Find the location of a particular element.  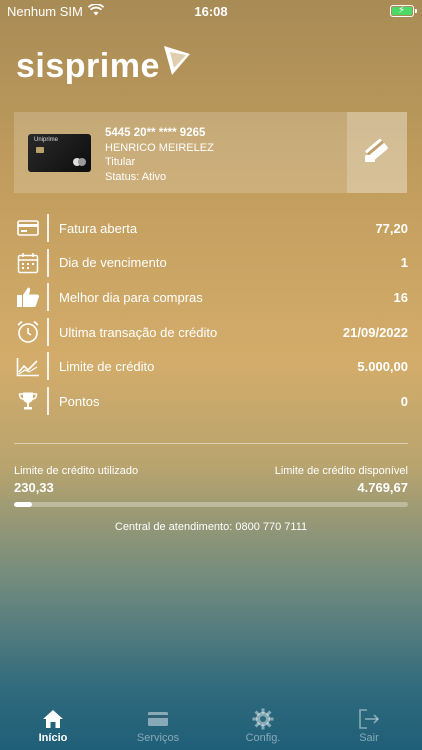

row-ultima-transacao: Ultima transação de crédito 21/09/2022 is located at coordinates (211, 332).